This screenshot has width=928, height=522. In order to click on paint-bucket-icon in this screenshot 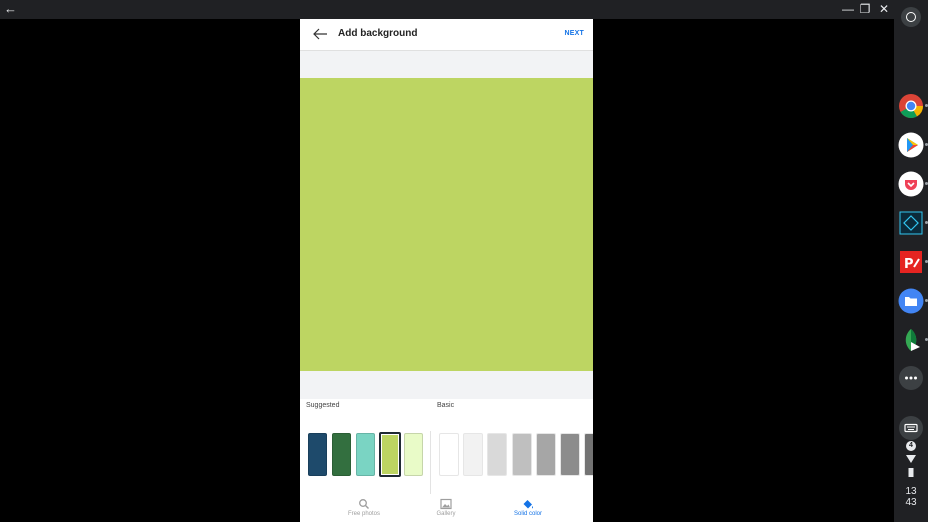, I will do `click(528, 504)`.